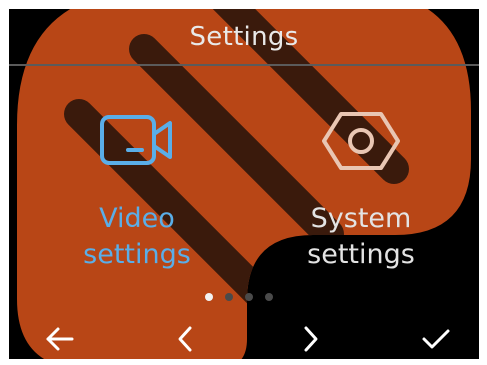 The image size is (487, 365). I want to click on video-camera-icon, so click(137, 141).